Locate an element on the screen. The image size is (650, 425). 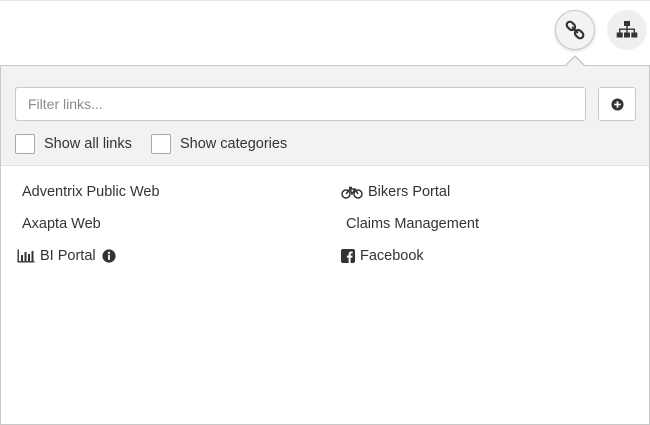
link-icon is located at coordinates (575, 30).